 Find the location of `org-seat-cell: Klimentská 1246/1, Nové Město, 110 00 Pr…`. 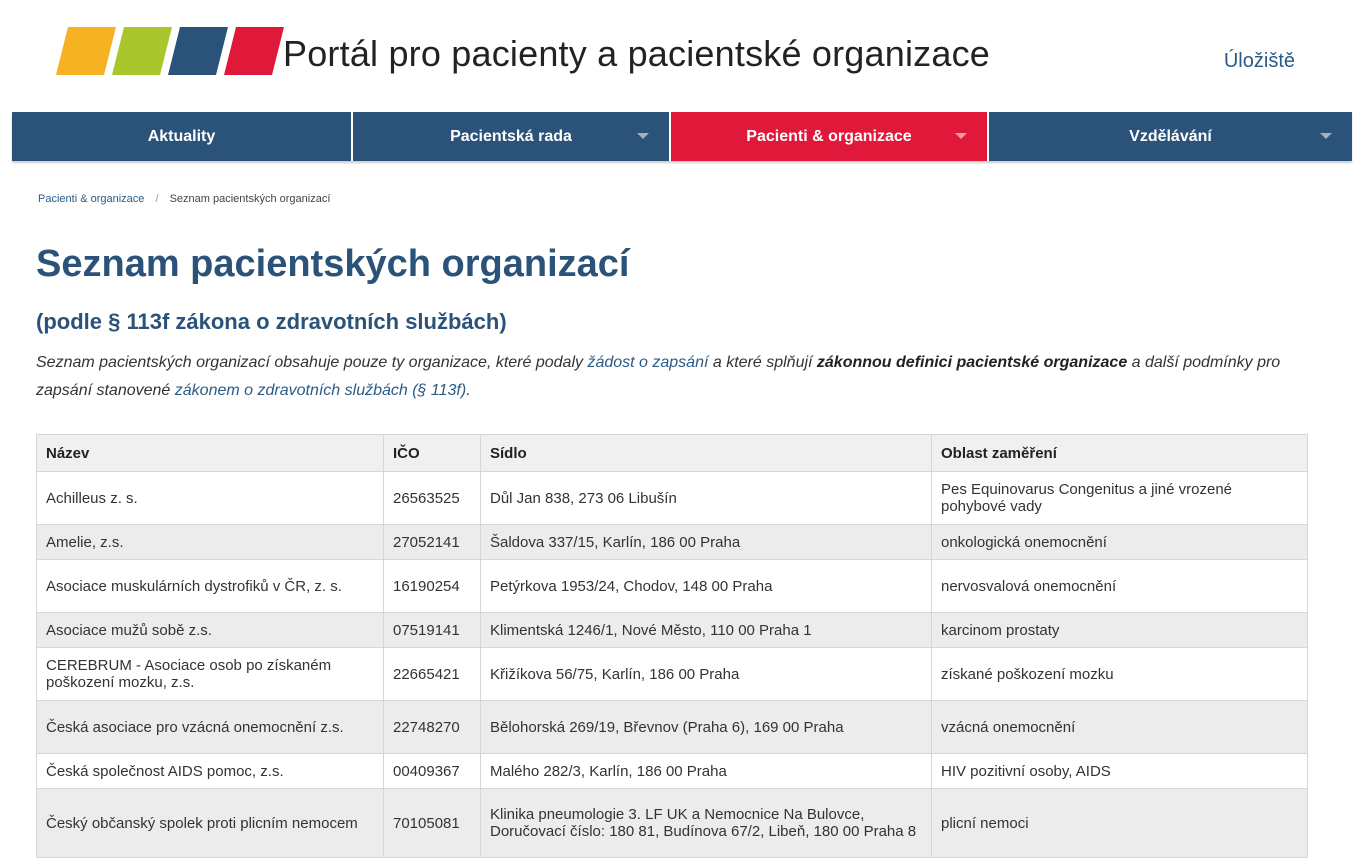

org-seat-cell: Klimentská 1246/1, Nové Město, 110 00 Pr… is located at coordinates (706, 630).